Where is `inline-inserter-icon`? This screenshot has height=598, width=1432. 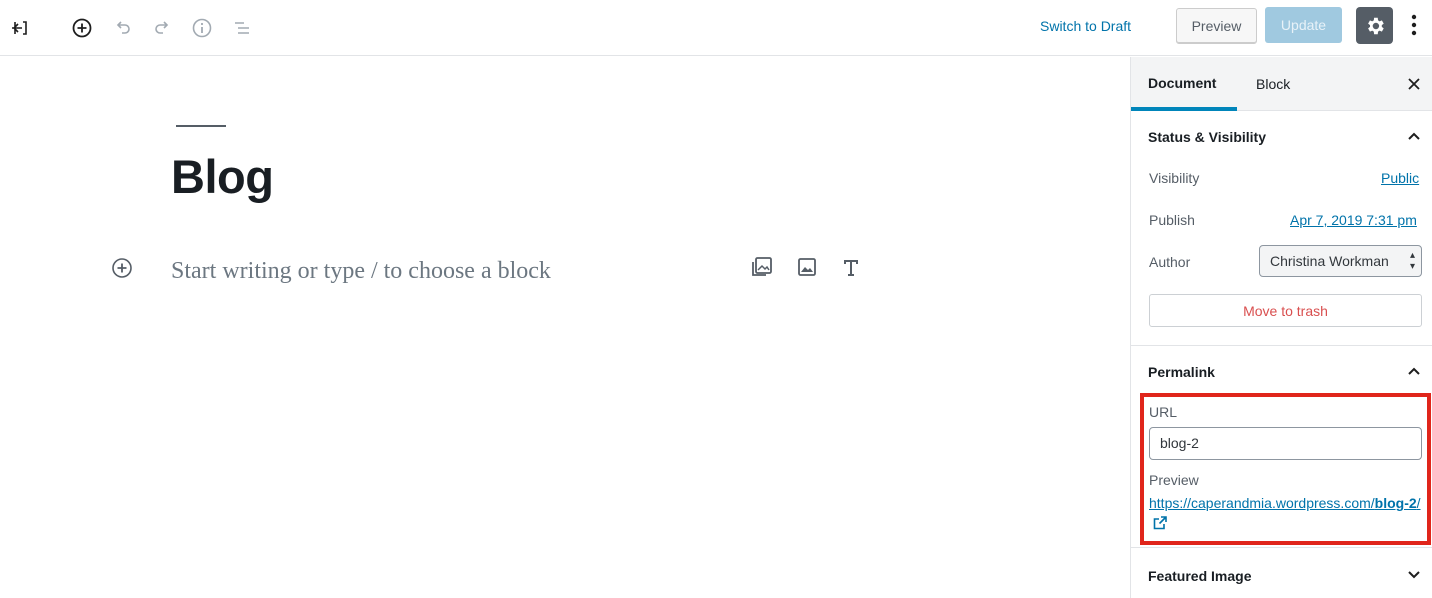
inline-inserter-icon is located at coordinates (122, 268).